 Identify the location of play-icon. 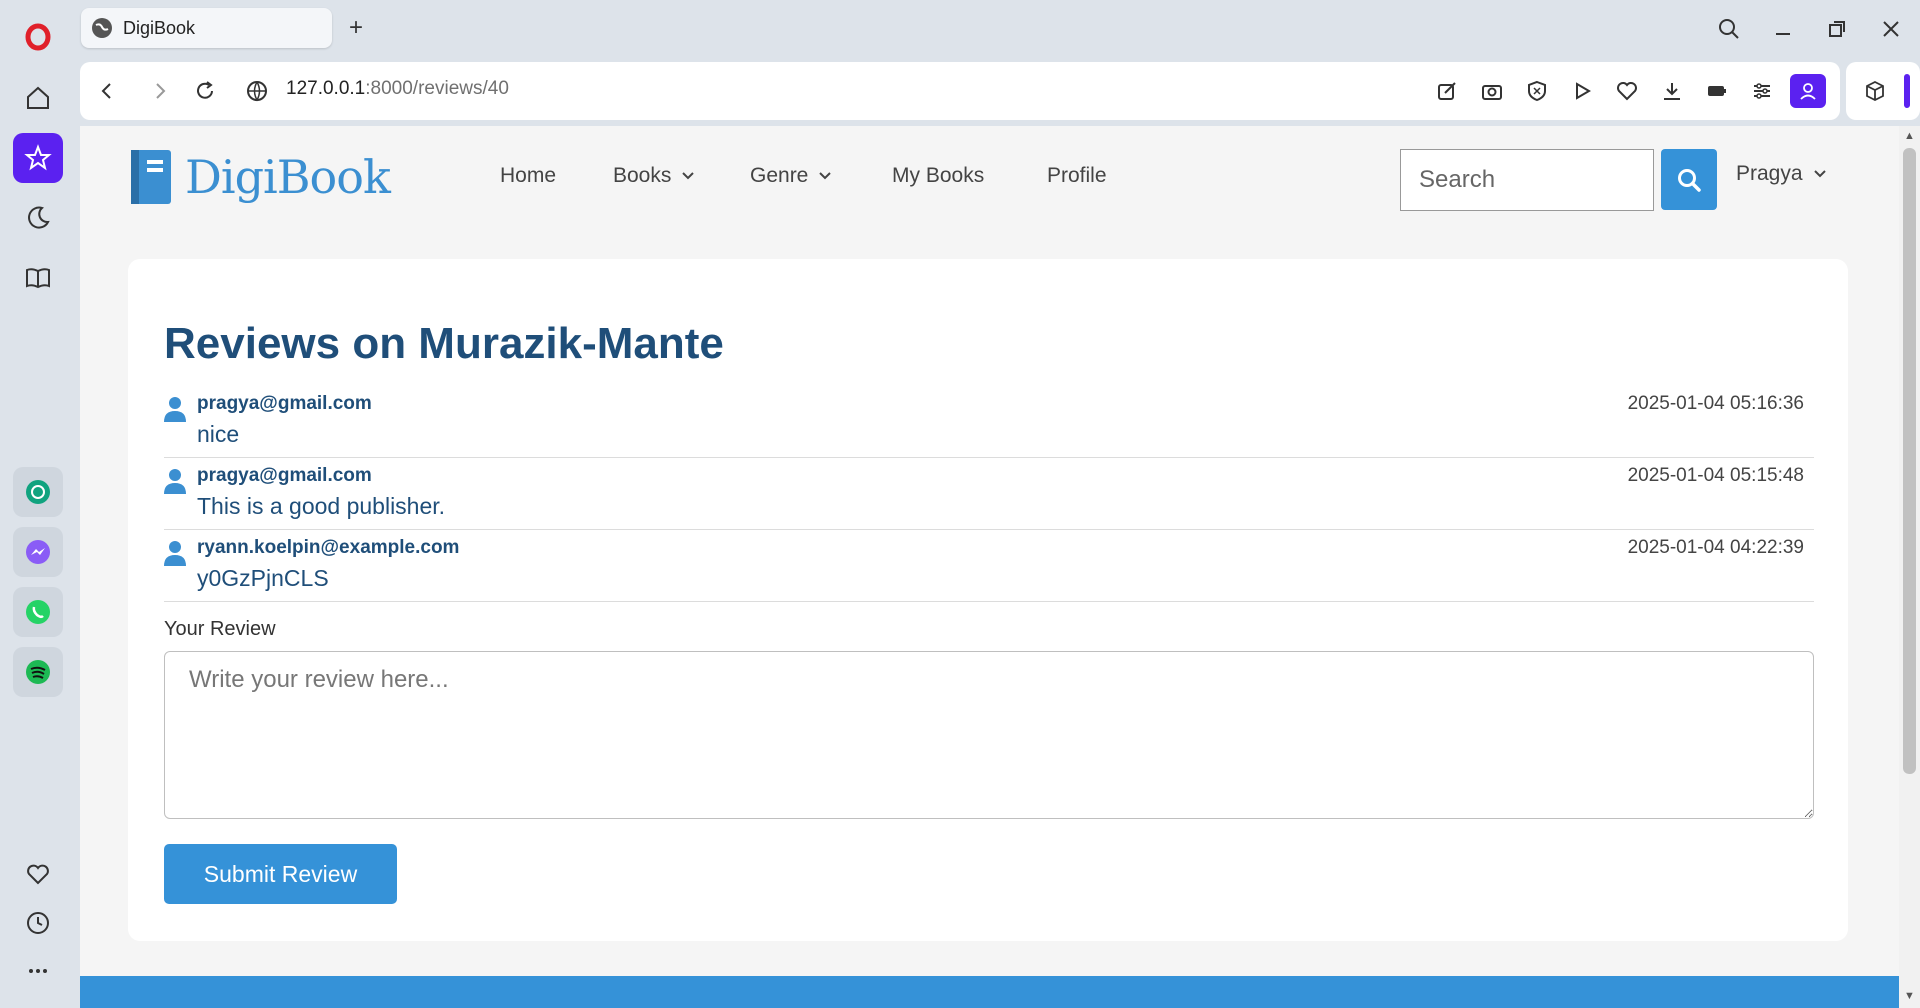
(1582, 91).